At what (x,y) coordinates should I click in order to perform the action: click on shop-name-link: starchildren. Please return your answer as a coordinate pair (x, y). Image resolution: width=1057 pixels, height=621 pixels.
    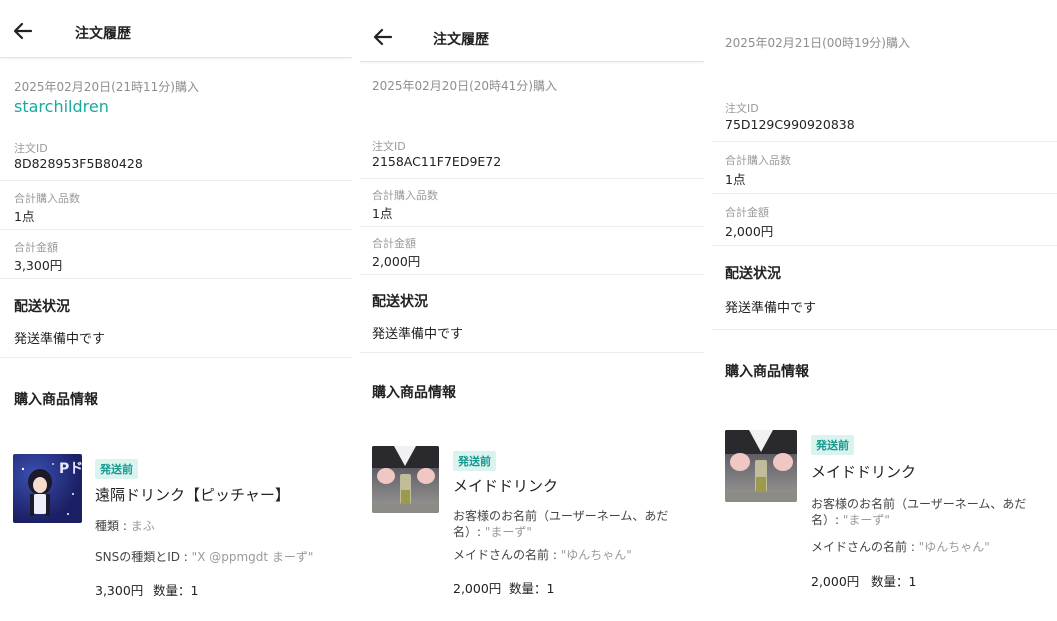
    Looking at the image, I should click on (61, 106).